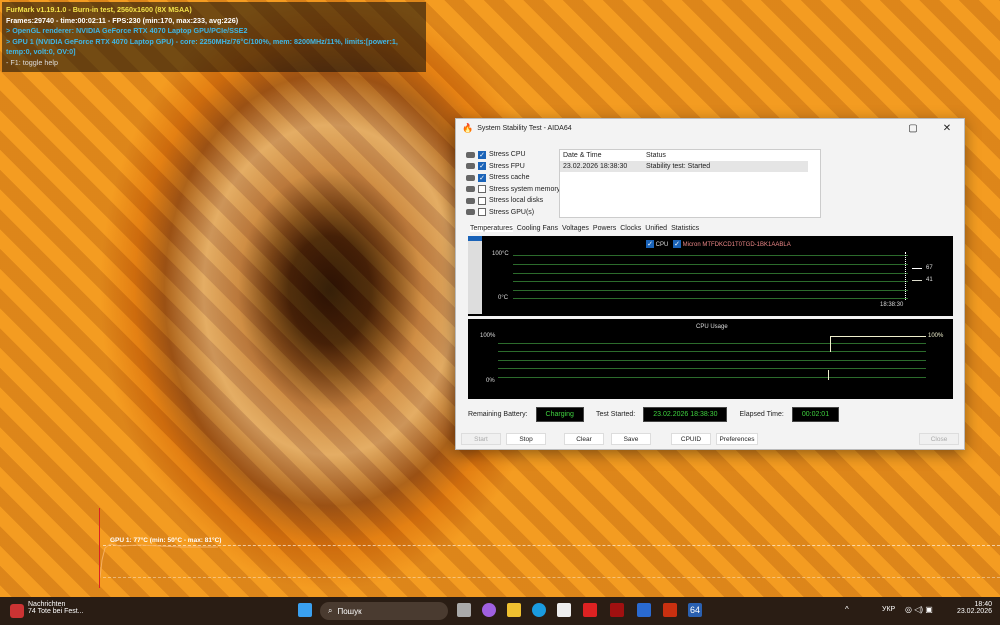 The height and width of the screenshot is (625, 1000). What do you see at coordinates (524, 128) in the screenshot?
I see `window-title: System Stability Test - AIDA64` at bounding box center [524, 128].